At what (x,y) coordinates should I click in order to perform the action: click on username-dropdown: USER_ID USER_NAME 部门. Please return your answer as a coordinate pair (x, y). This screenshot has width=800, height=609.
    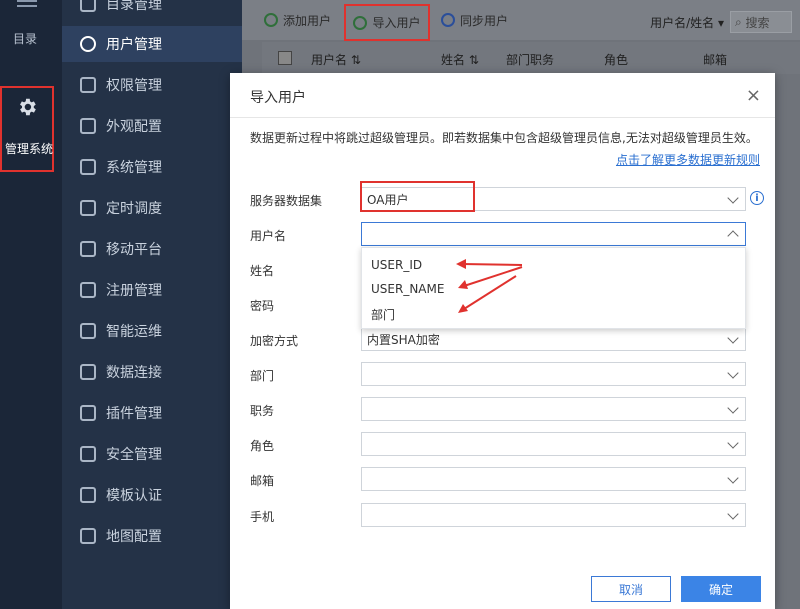
    Looking at the image, I should click on (553, 288).